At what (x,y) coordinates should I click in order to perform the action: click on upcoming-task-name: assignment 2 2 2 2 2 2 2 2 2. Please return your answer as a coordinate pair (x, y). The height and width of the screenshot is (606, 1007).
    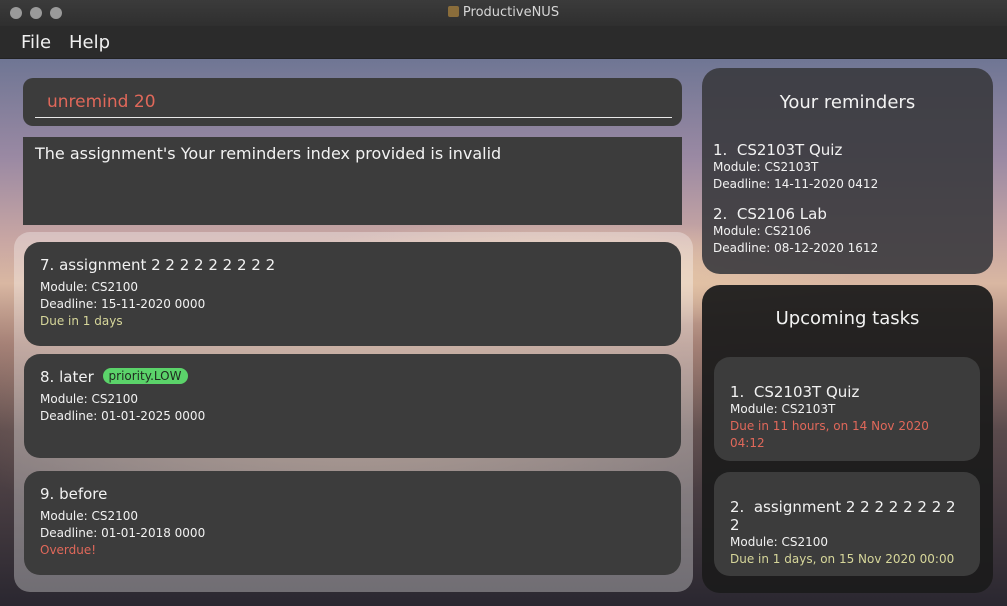
    Looking at the image, I should click on (843, 516).